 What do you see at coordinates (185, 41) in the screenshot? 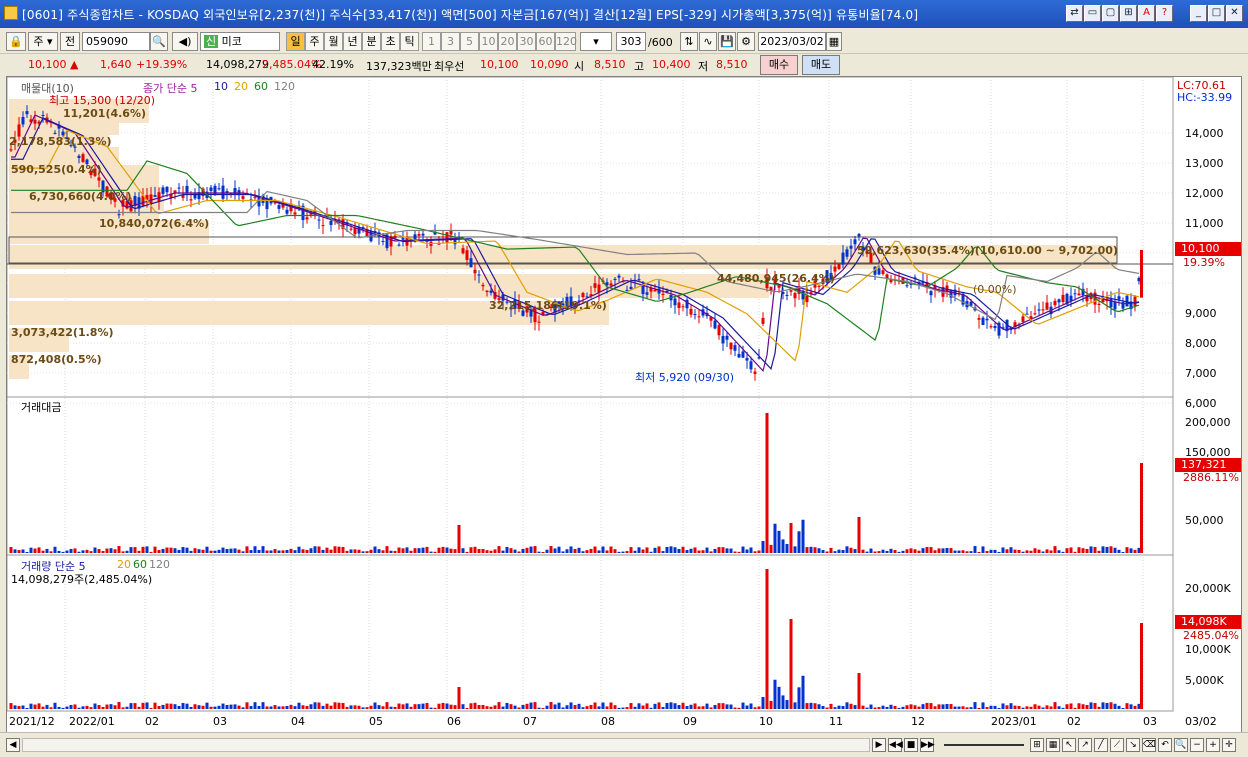
I see `speaker-icon: ◀)` at bounding box center [185, 41].